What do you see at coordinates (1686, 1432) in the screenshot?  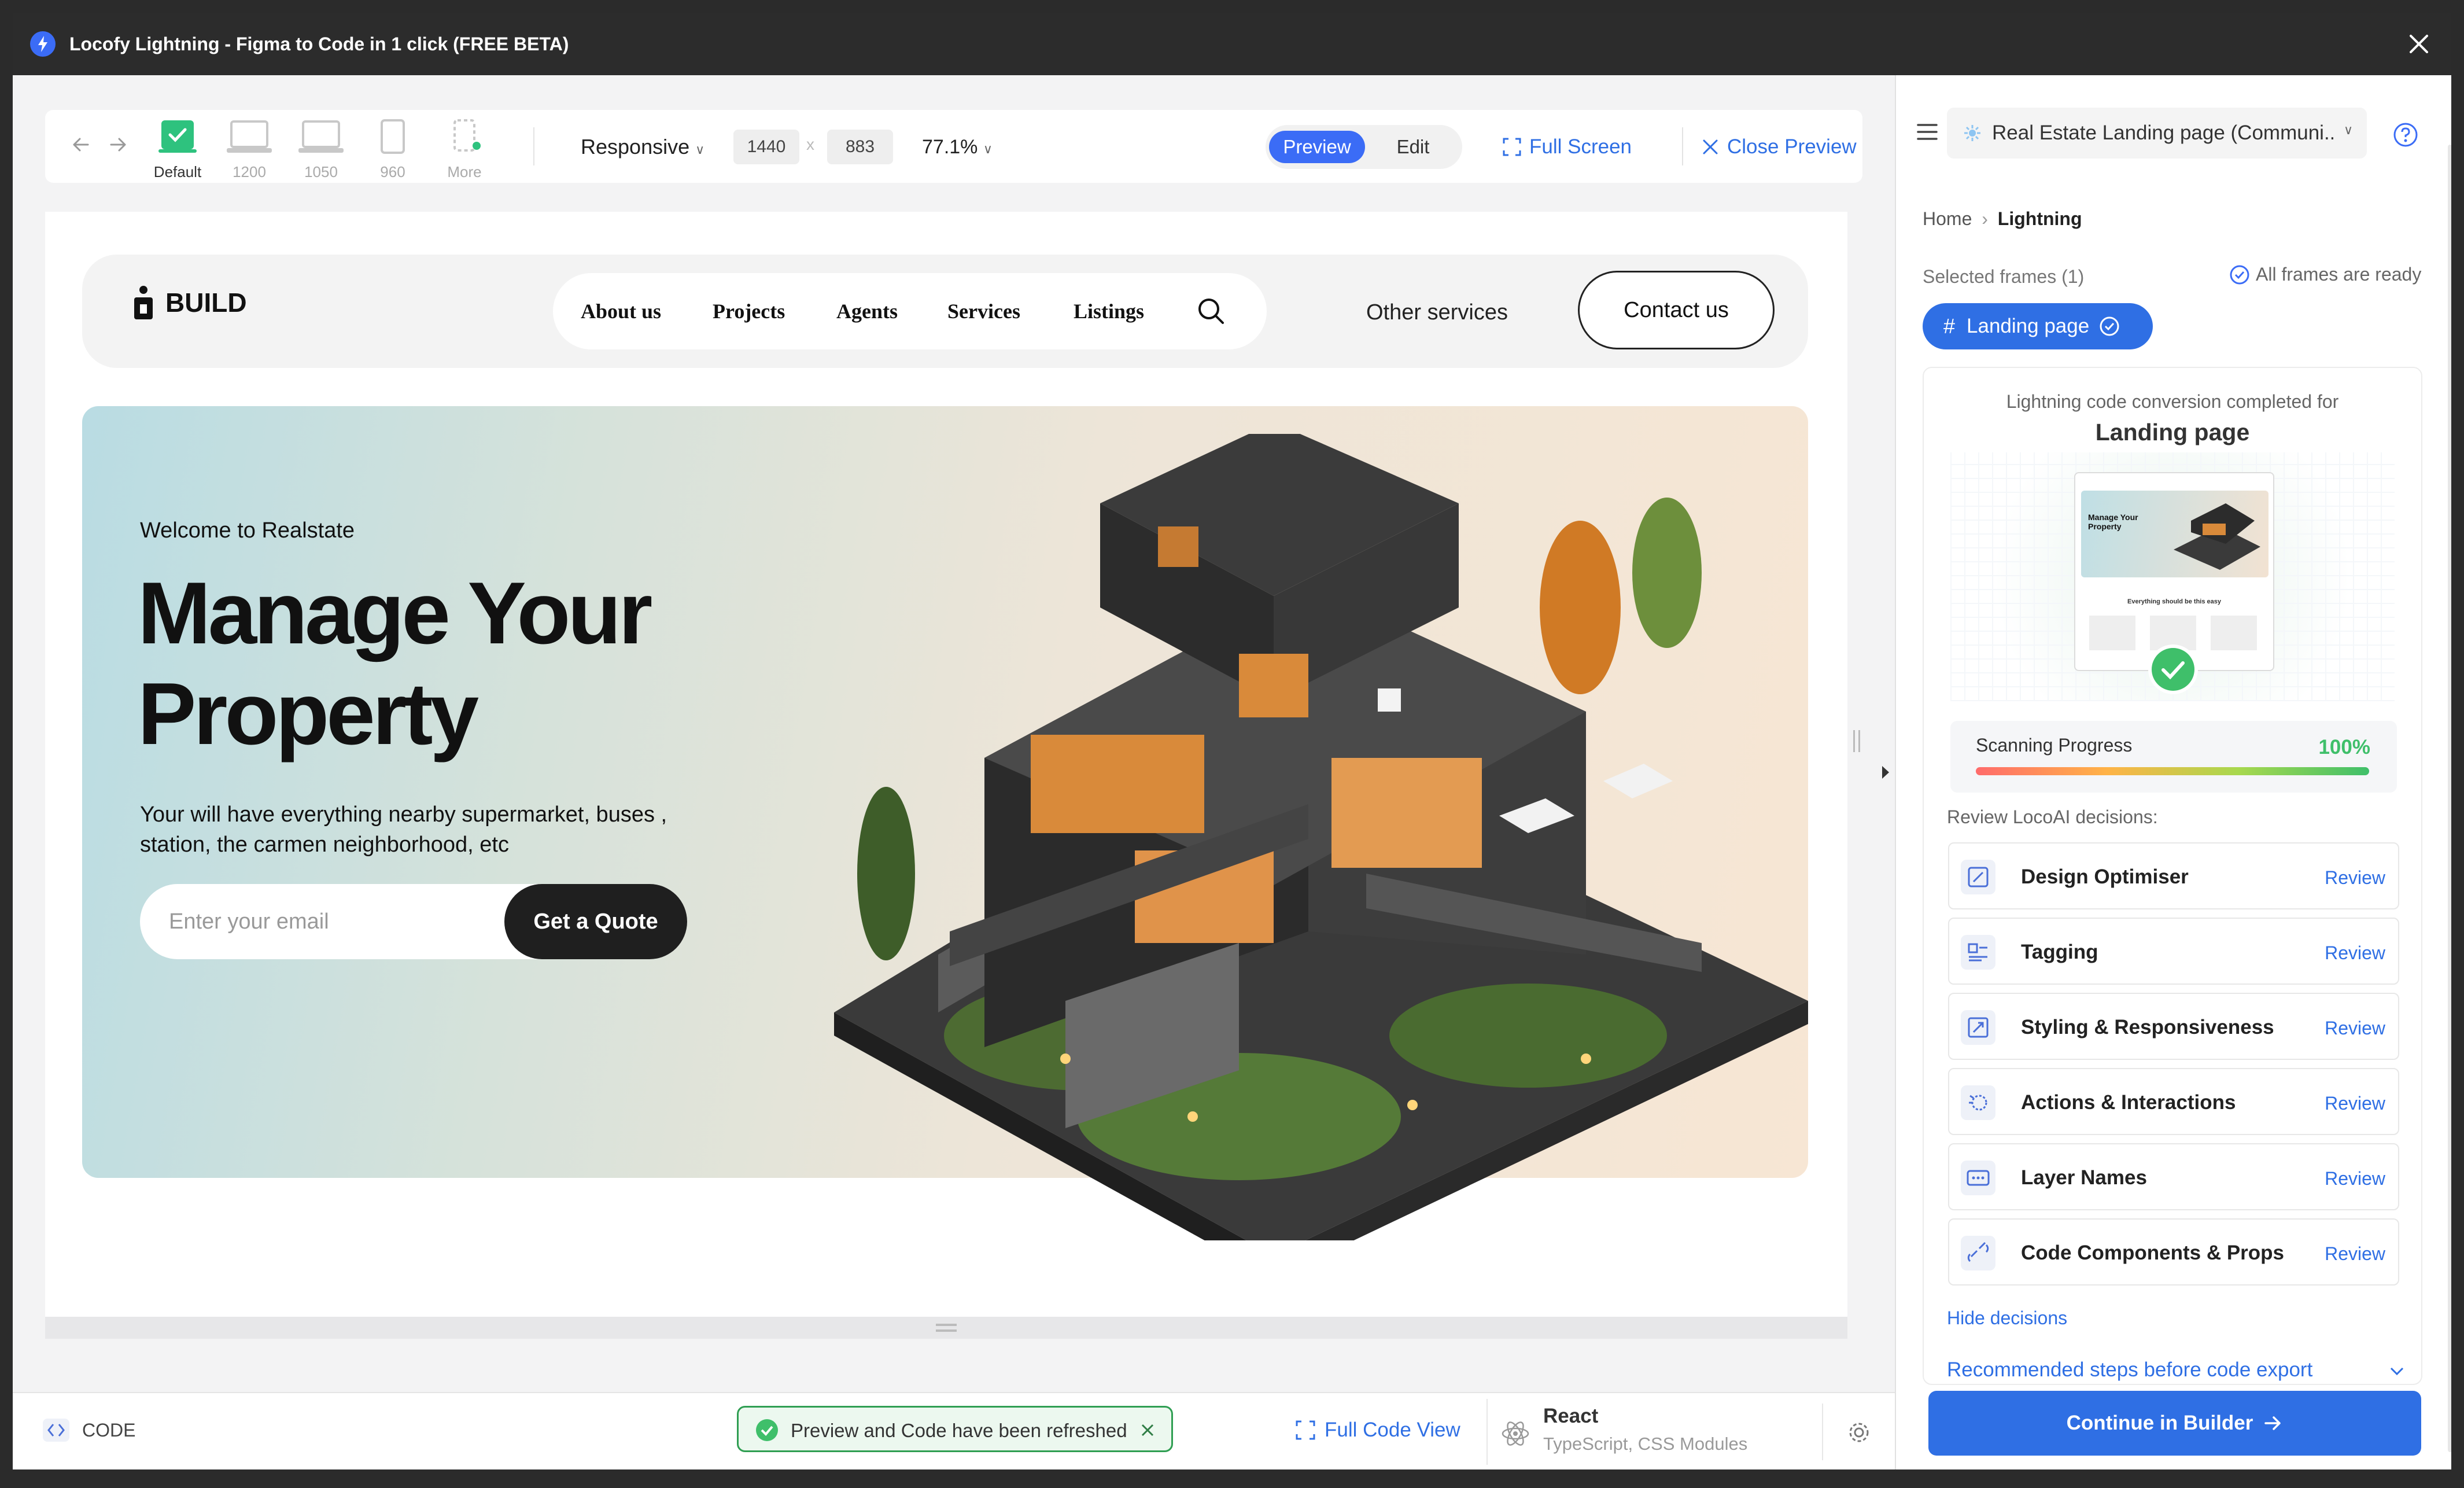 I see `framework-select: React TypeScript, CSS Modules` at bounding box center [1686, 1432].